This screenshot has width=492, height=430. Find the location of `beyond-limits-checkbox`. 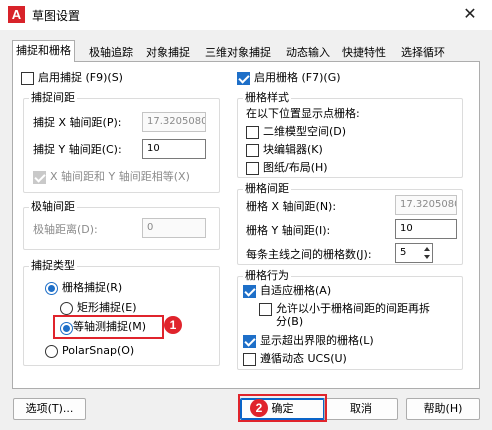

beyond-limits-checkbox is located at coordinates (249, 341).